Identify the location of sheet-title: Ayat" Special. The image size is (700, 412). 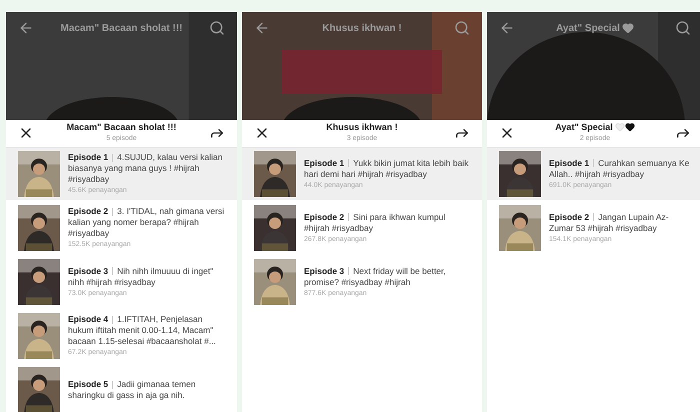
(584, 127).